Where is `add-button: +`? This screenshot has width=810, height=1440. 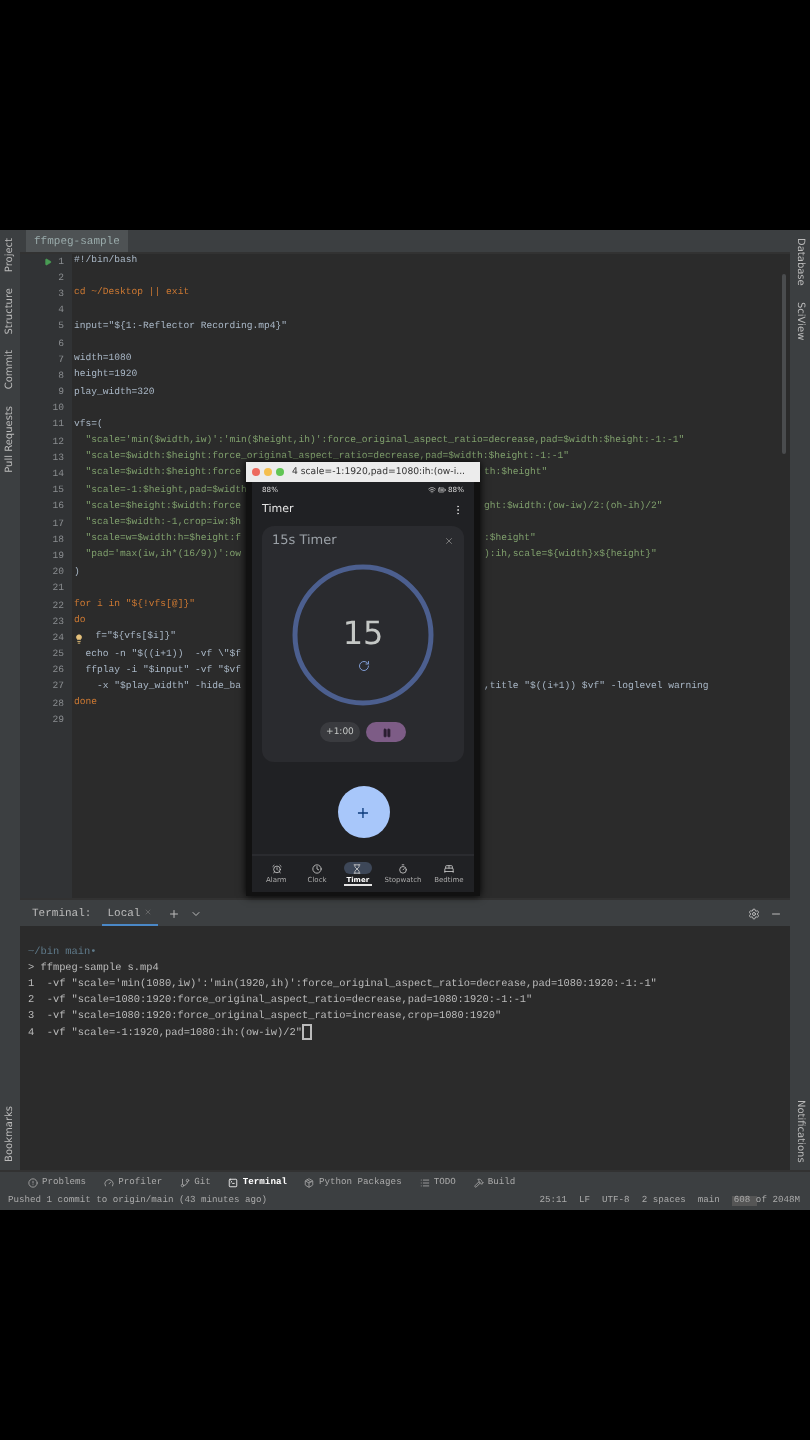 add-button: + is located at coordinates (363, 812).